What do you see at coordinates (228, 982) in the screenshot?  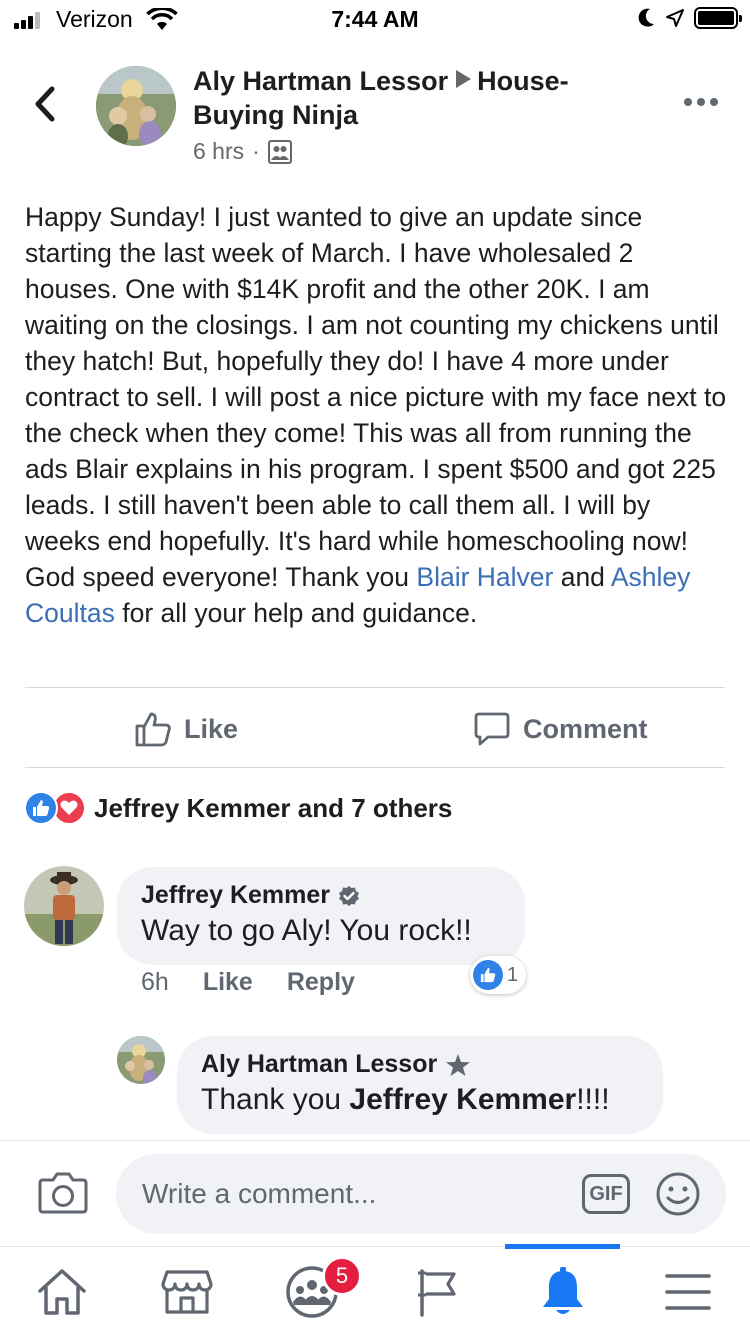 I see `comment-like-button: Like` at bounding box center [228, 982].